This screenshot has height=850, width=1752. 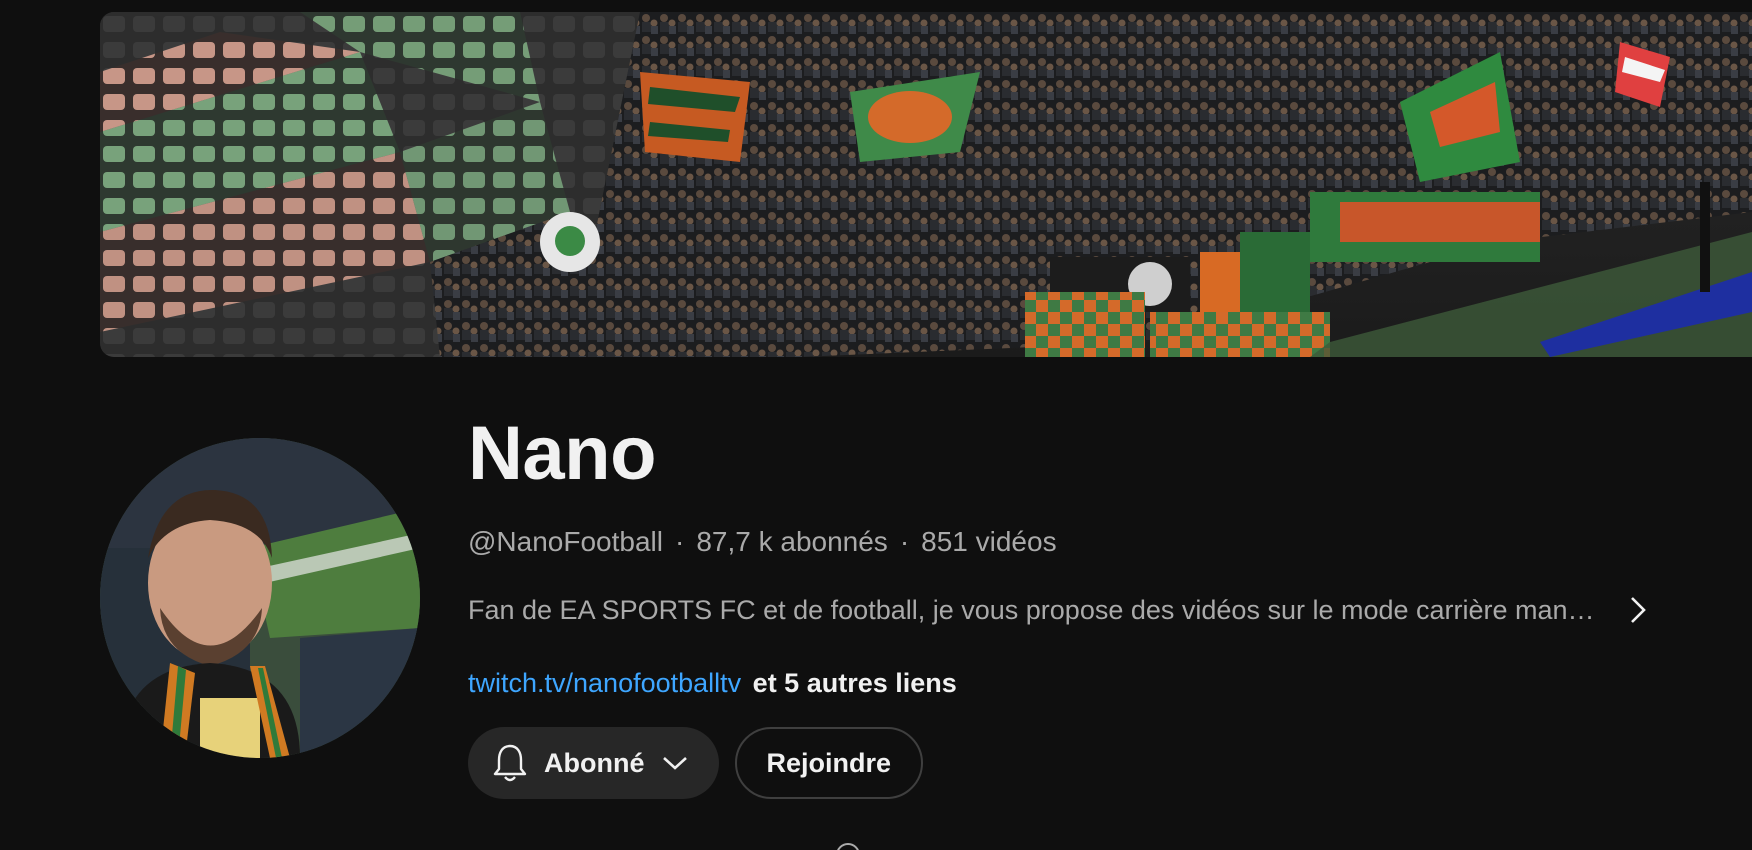 What do you see at coordinates (1638, 610) in the screenshot?
I see `chevron-right-icon` at bounding box center [1638, 610].